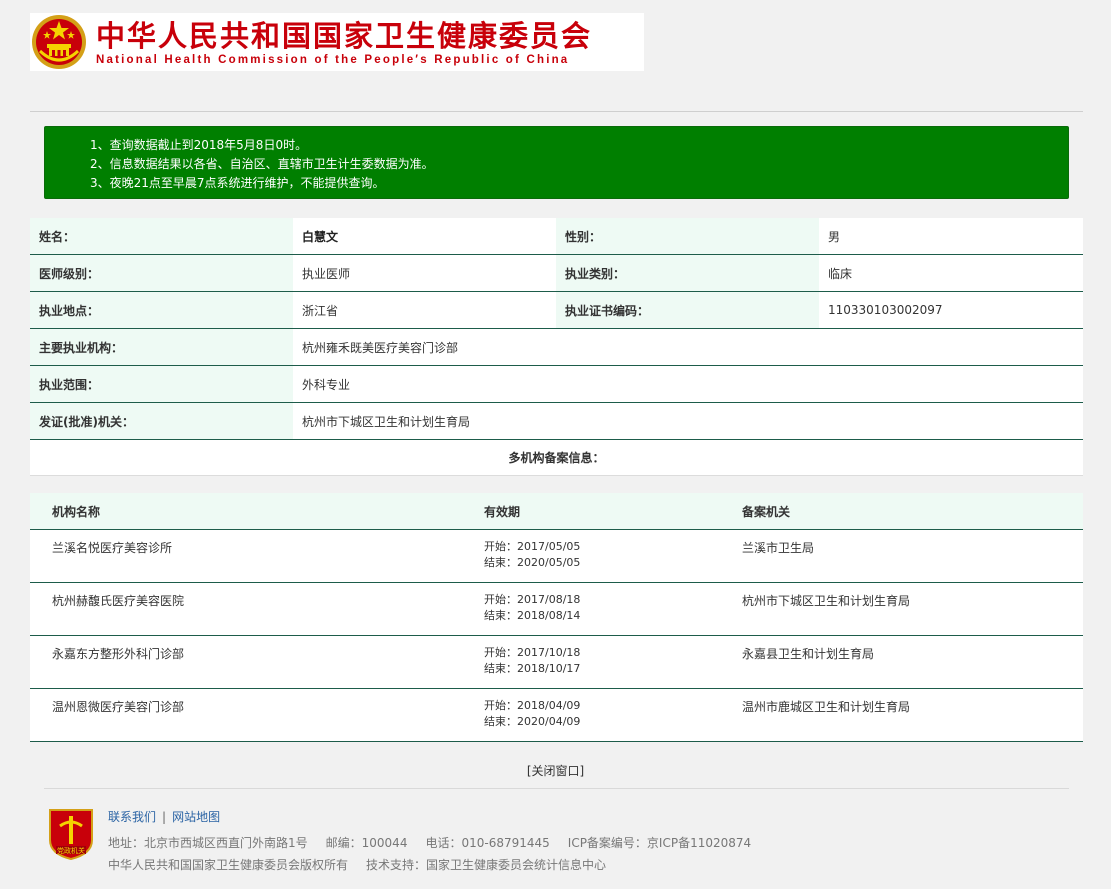  Describe the element at coordinates (532, 562) in the screenshot. I see `end-date: 结束：2020/05/05` at that location.